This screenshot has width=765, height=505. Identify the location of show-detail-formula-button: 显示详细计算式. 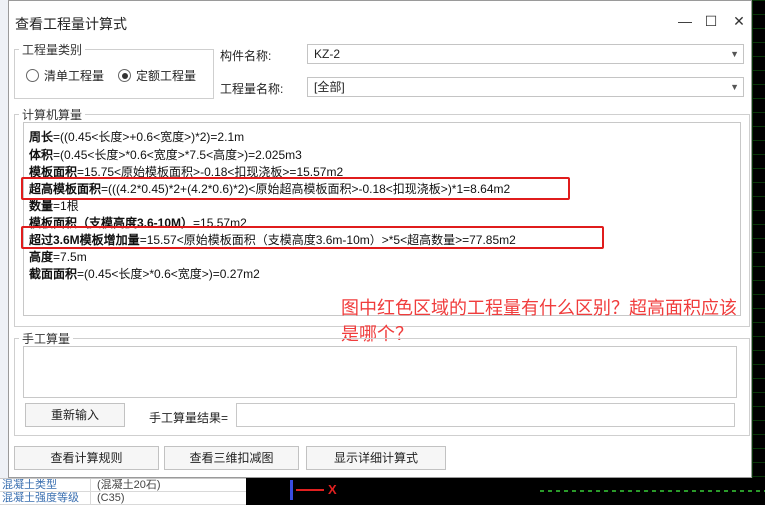
(376, 458).